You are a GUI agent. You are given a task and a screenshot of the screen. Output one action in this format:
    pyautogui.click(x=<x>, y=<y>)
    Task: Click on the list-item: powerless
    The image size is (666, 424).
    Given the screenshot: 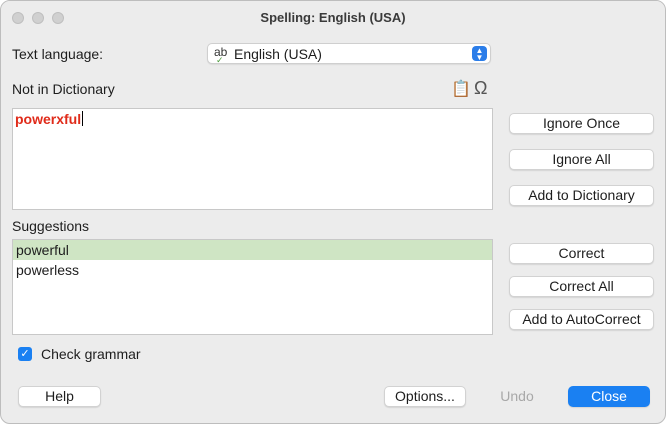 What is the action you would take?
    pyautogui.click(x=252, y=270)
    